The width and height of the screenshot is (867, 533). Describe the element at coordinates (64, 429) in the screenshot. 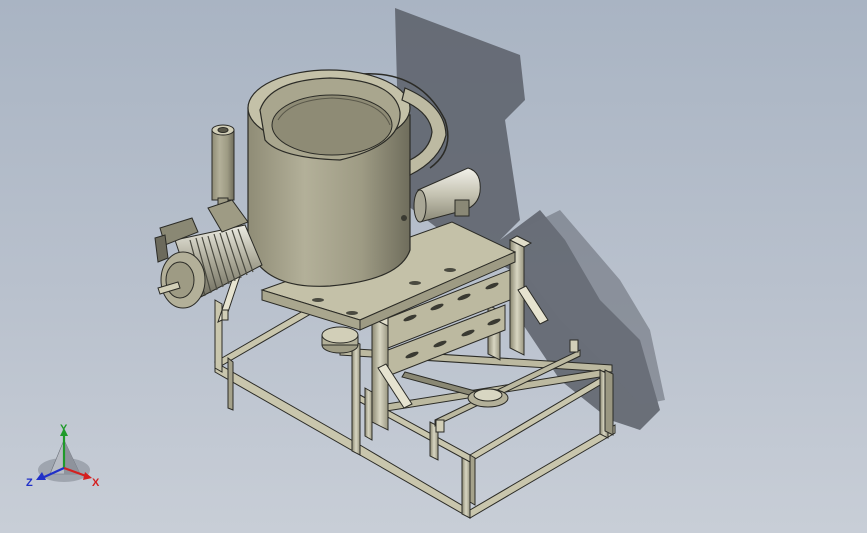

I see `y-axis-label: Y` at that location.